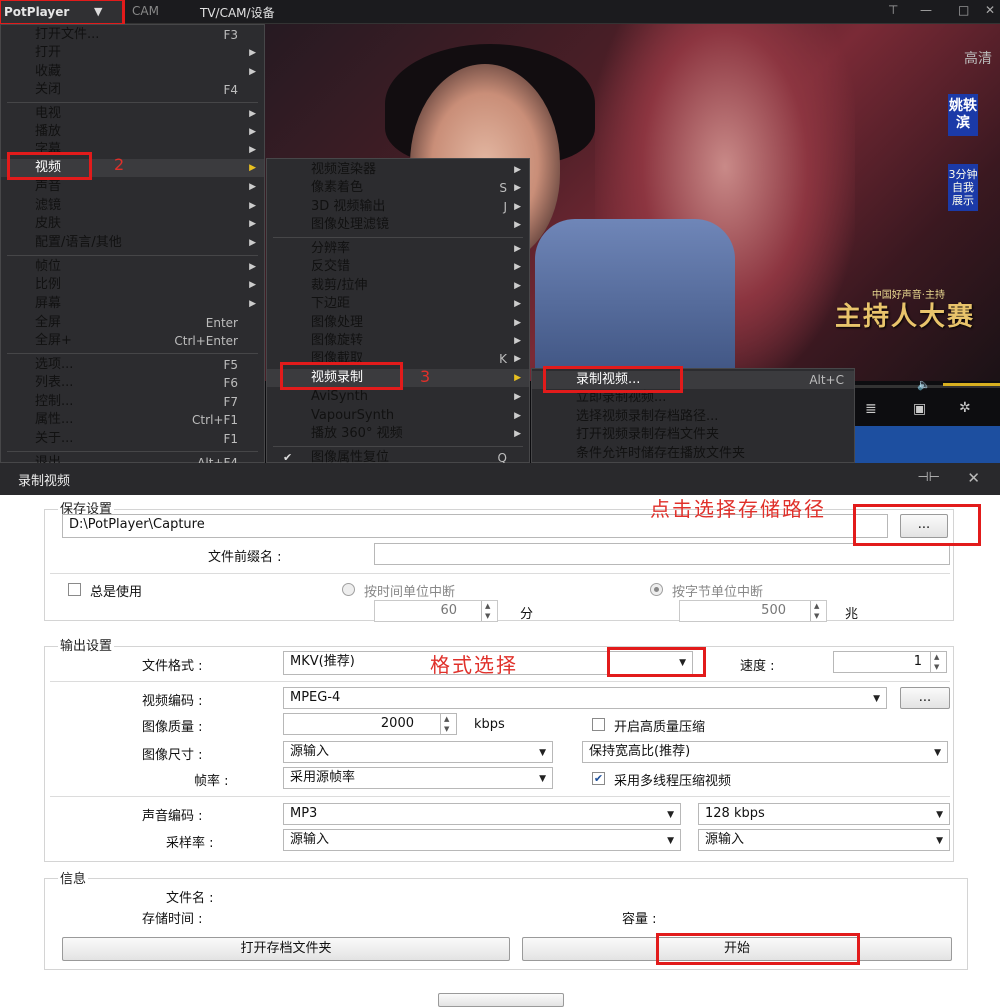  I want to click on image-size-select: 源输入 ▼, so click(418, 752).